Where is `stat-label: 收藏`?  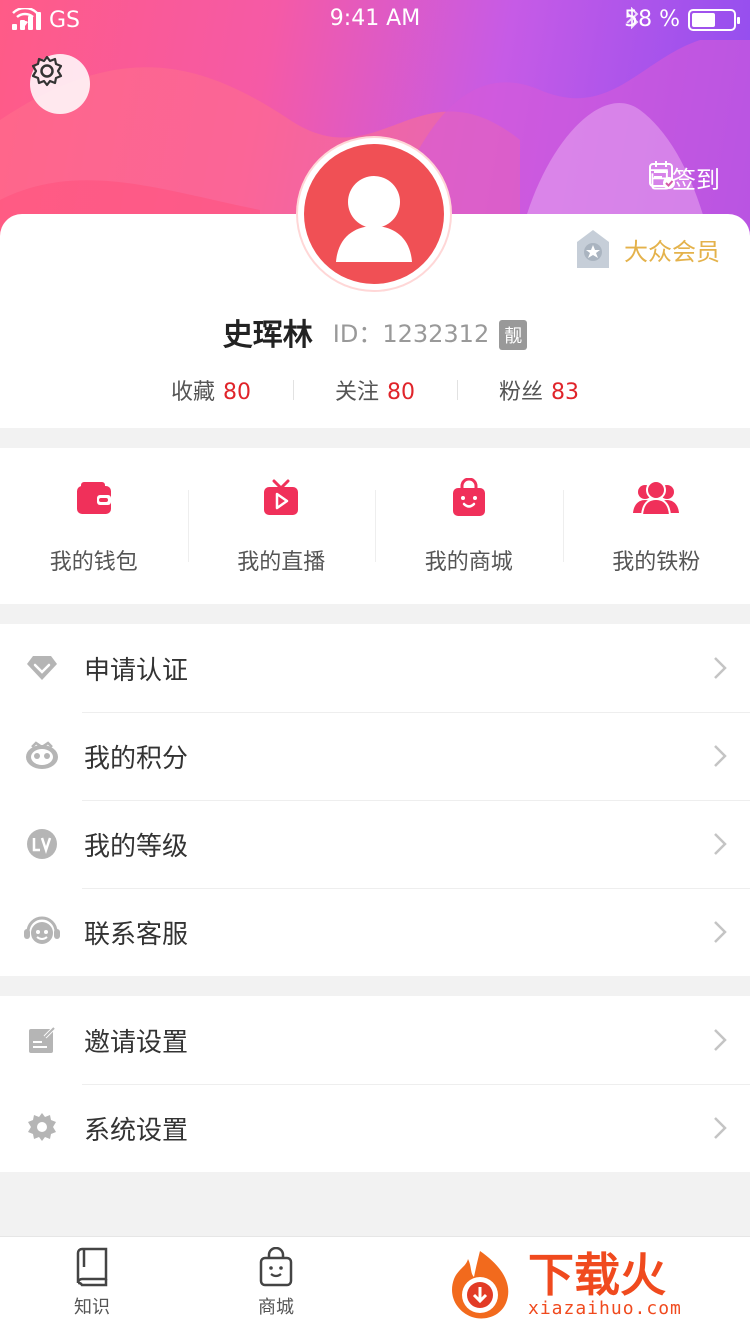 stat-label: 收藏 is located at coordinates (192, 392).